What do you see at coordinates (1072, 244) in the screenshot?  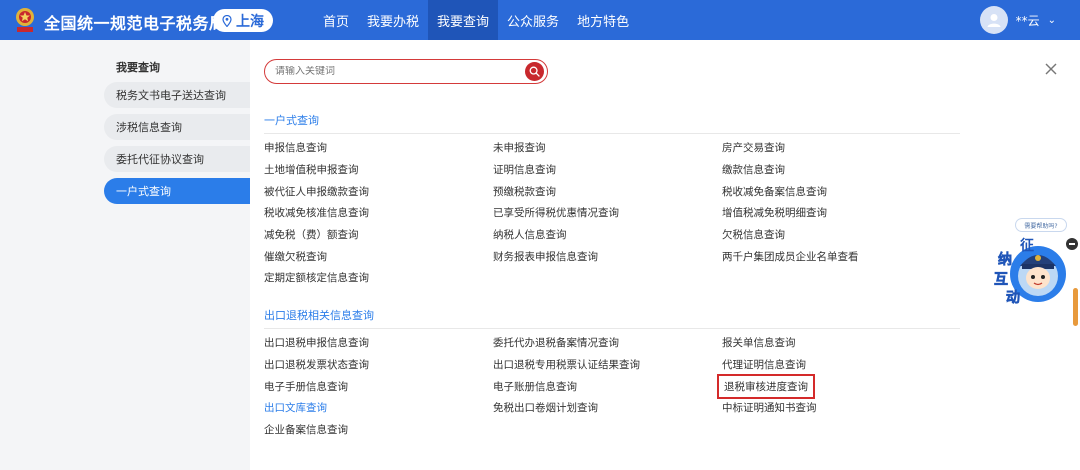 I see `minimize-assistant-button` at bounding box center [1072, 244].